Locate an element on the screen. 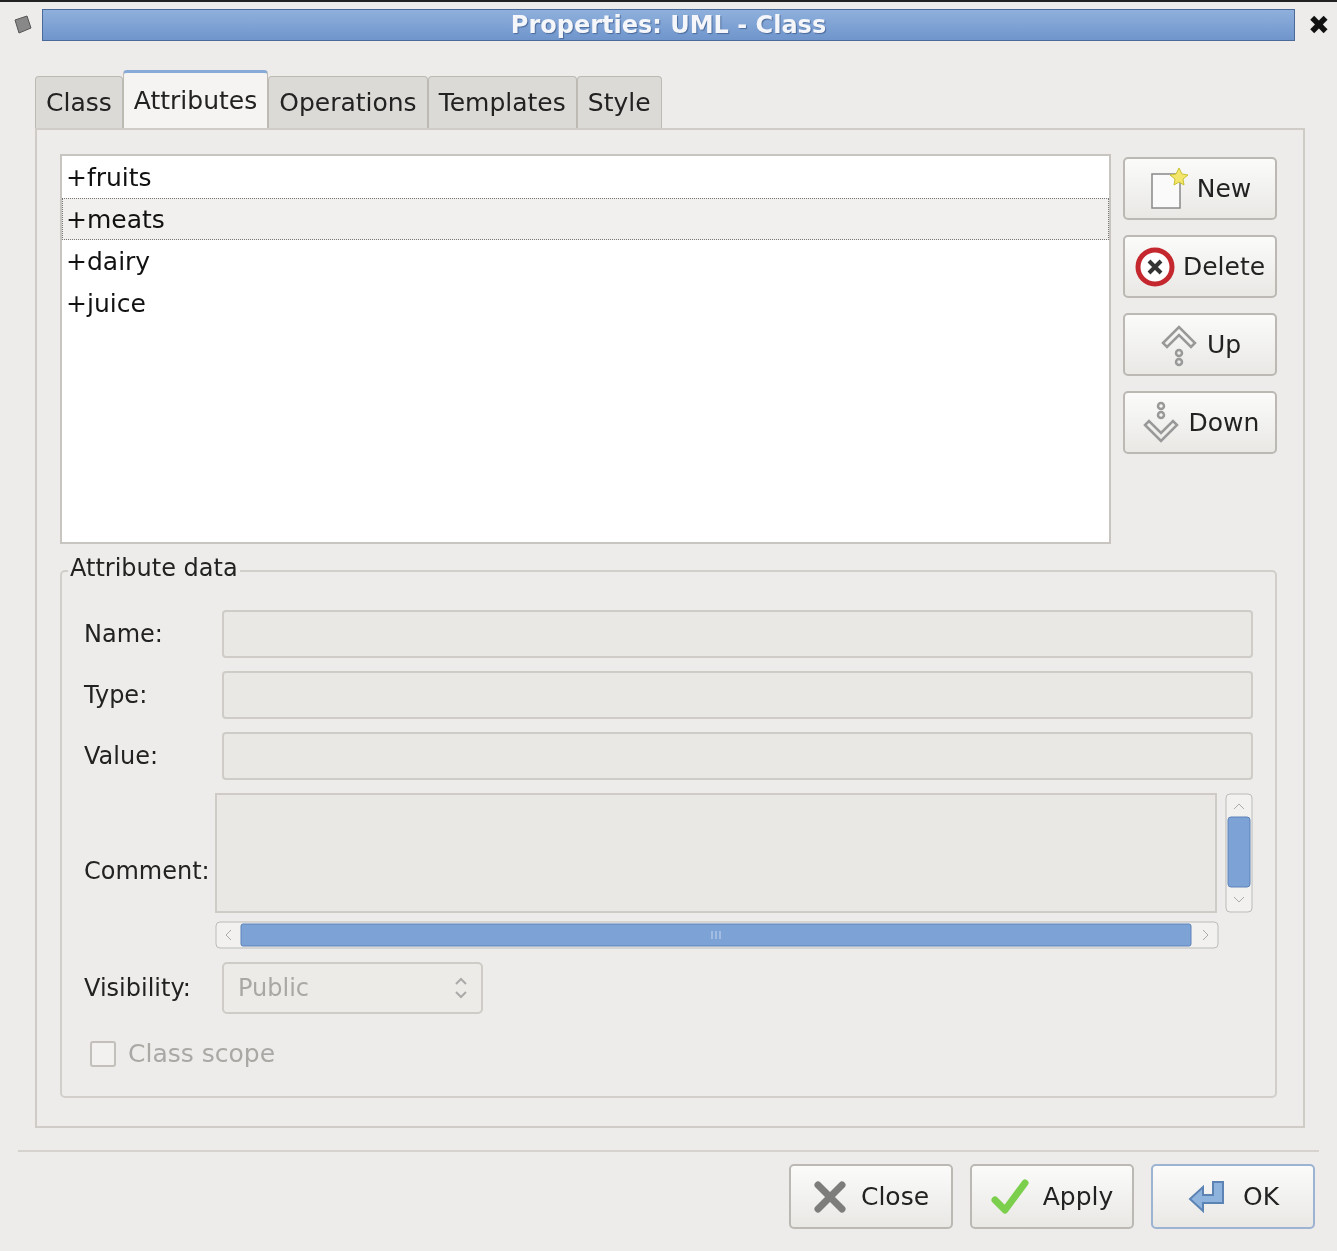 This screenshot has height=1251, width=1337. dialog-button: OK is located at coordinates (1233, 1196).